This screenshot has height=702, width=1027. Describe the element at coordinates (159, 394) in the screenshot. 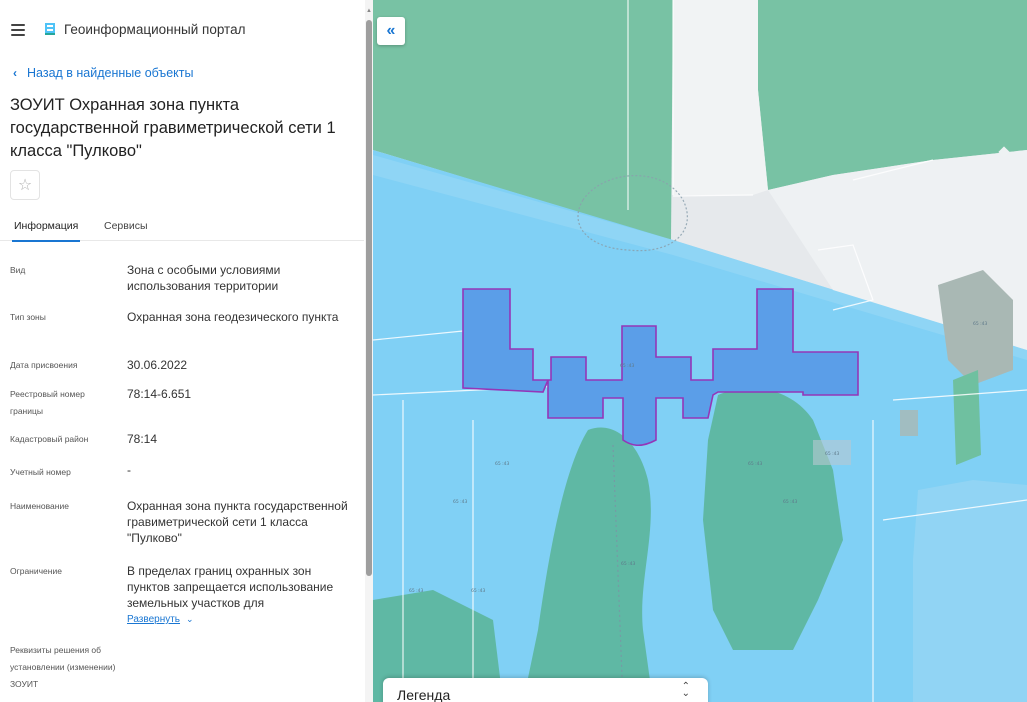

I see `attr-value-registry-number: 78:14-6.651` at that location.